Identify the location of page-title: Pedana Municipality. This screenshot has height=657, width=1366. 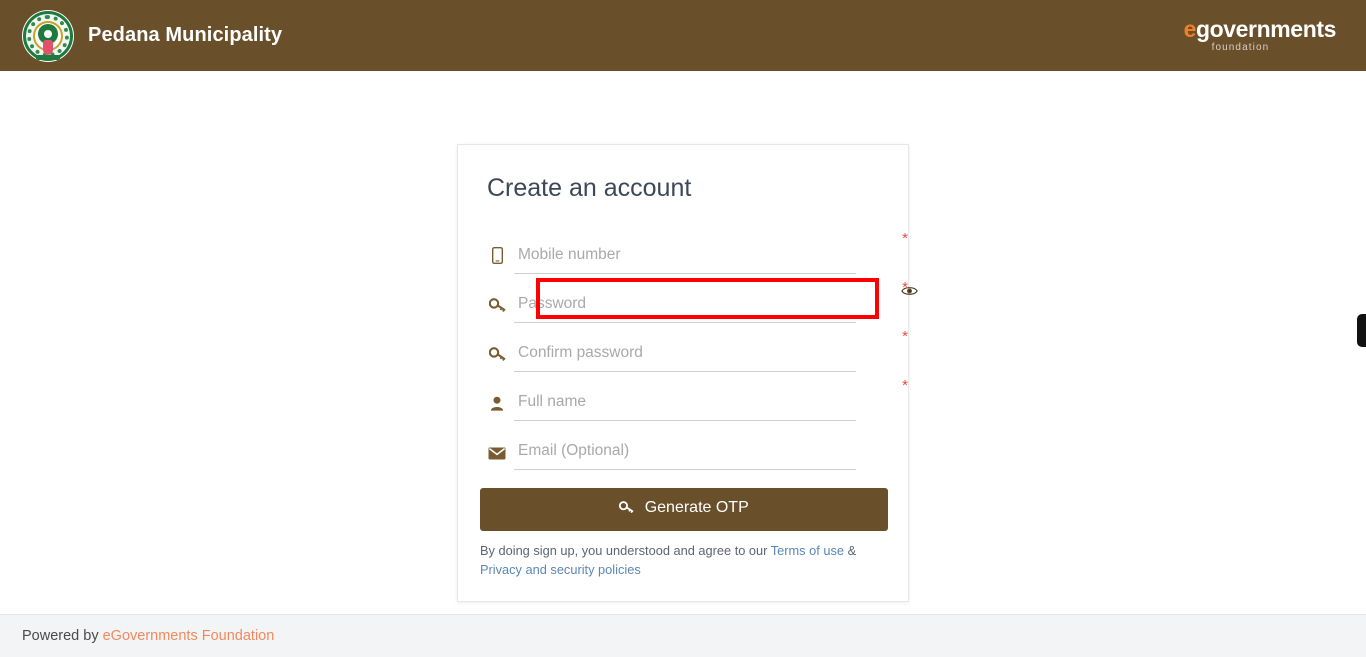
(185, 35).